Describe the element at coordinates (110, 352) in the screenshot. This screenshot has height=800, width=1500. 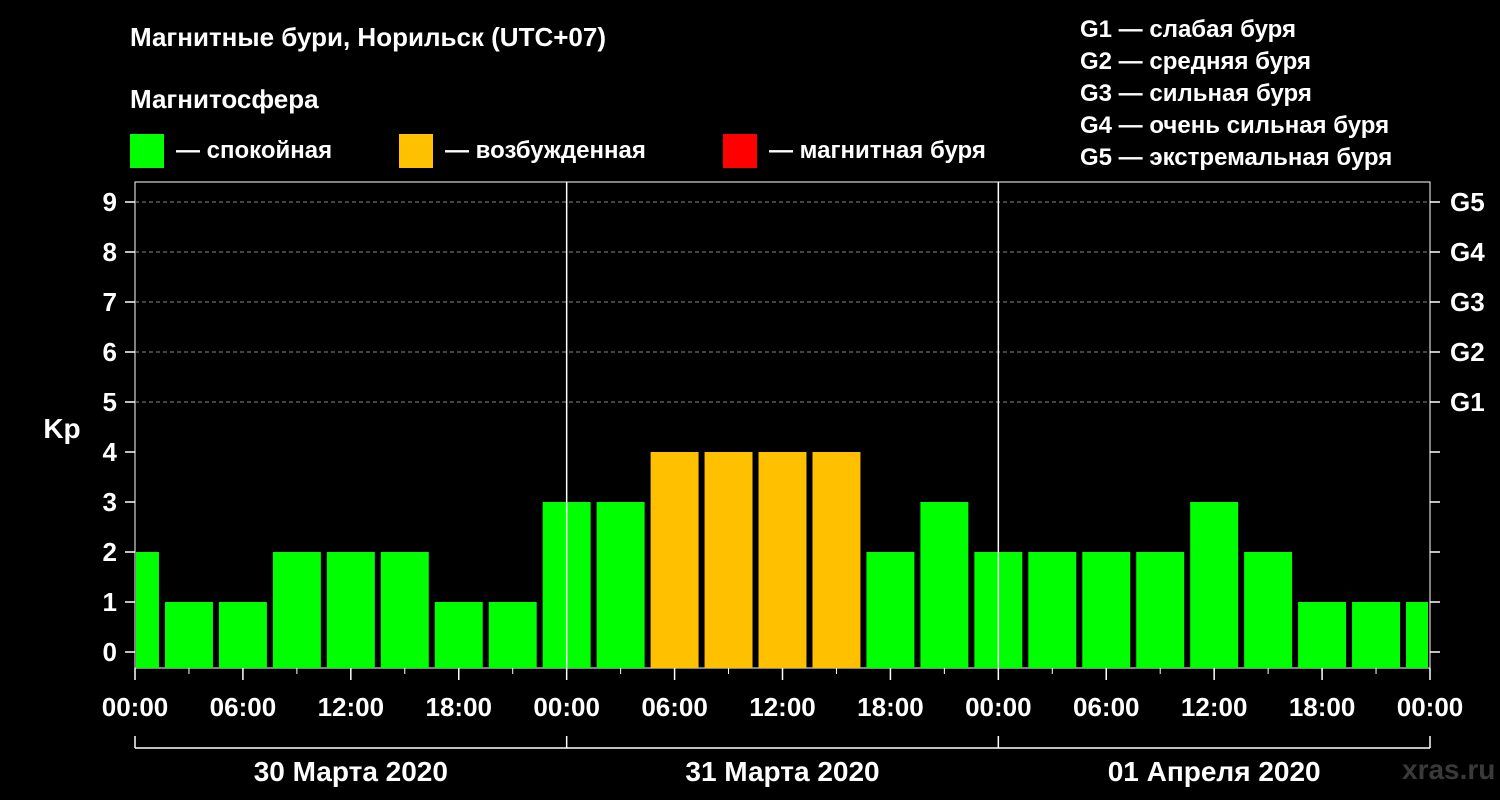
I see `y-tick-label: 6` at that location.